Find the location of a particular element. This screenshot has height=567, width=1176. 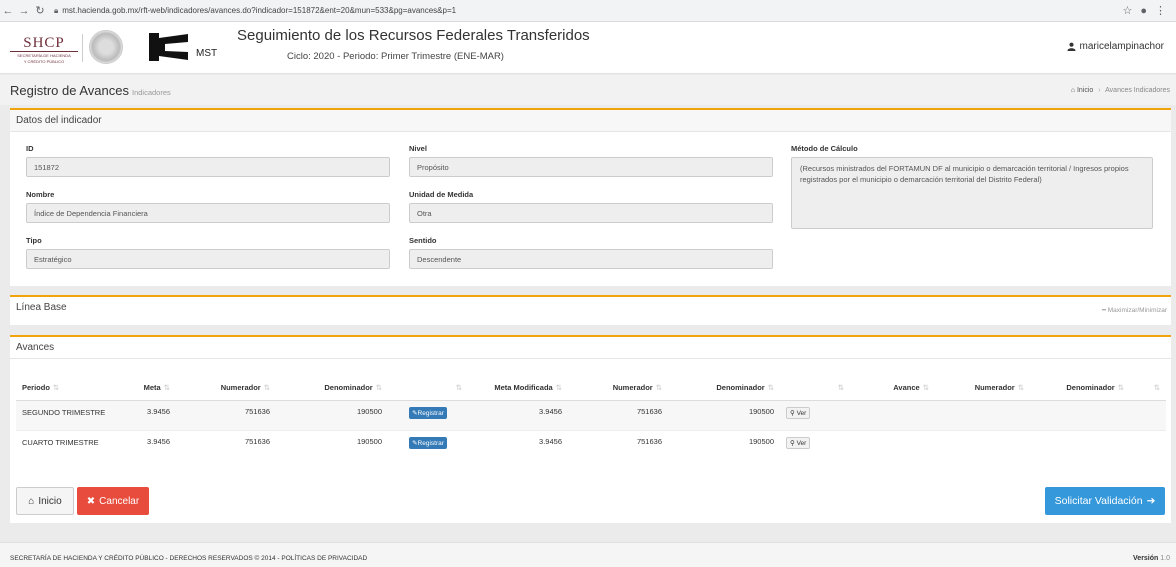

logo-divider is located at coordinates (82, 48).